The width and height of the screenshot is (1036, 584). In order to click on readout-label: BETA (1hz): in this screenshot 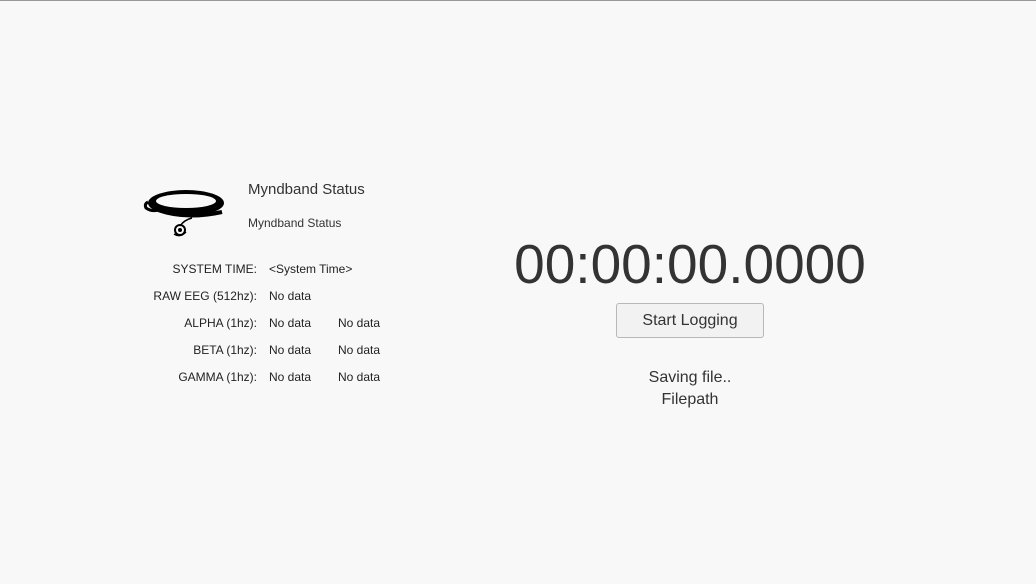, I will do `click(225, 350)`.